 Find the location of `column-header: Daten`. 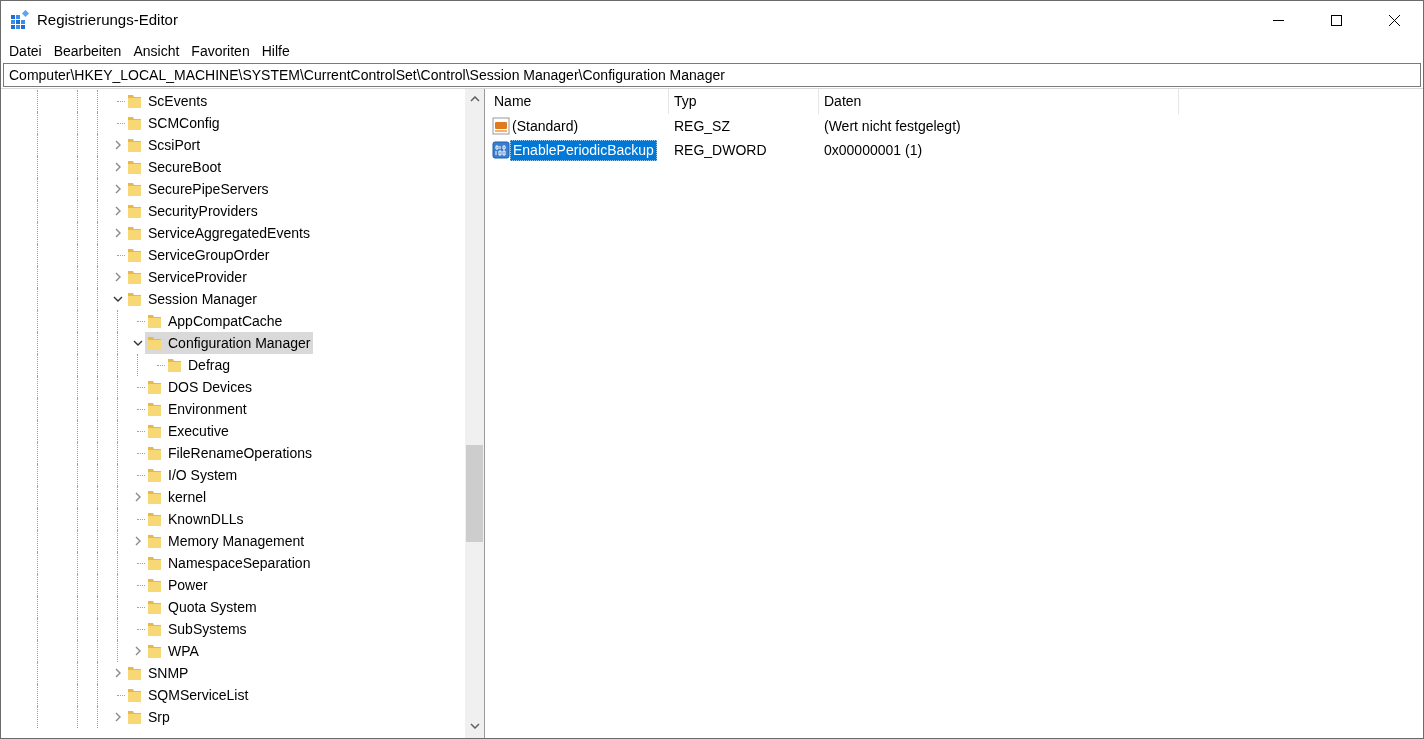

column-header: Daten is located at coordinates (999, 101).